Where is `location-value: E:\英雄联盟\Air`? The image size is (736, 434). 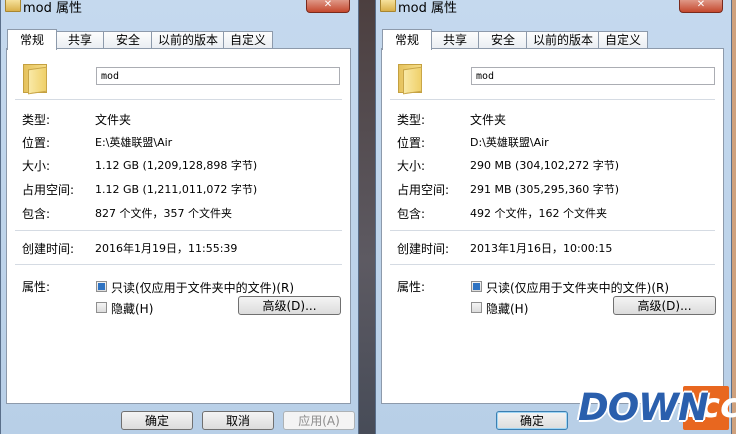 location-value: E:\英雄联盟\Air is located at coordinates (134, 142).